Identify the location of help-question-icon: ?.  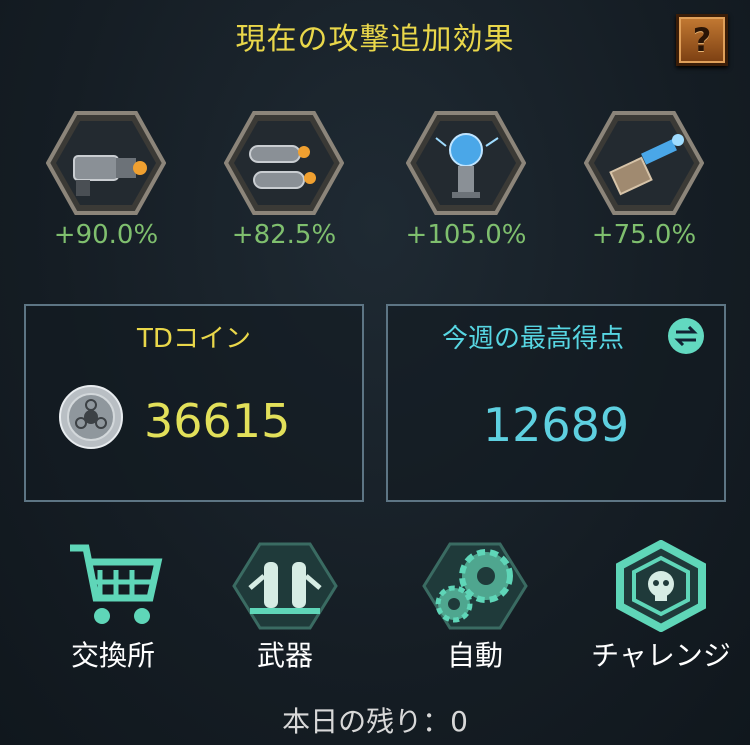
(702, 40).